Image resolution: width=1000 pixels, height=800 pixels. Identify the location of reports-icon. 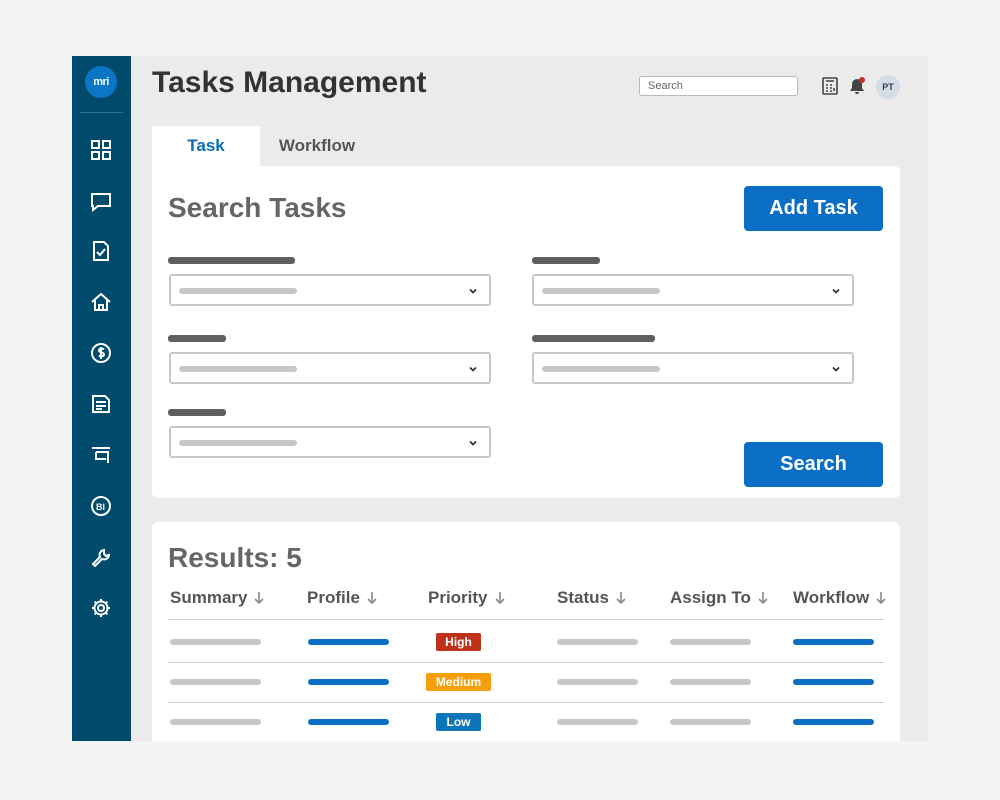
(101, 455).